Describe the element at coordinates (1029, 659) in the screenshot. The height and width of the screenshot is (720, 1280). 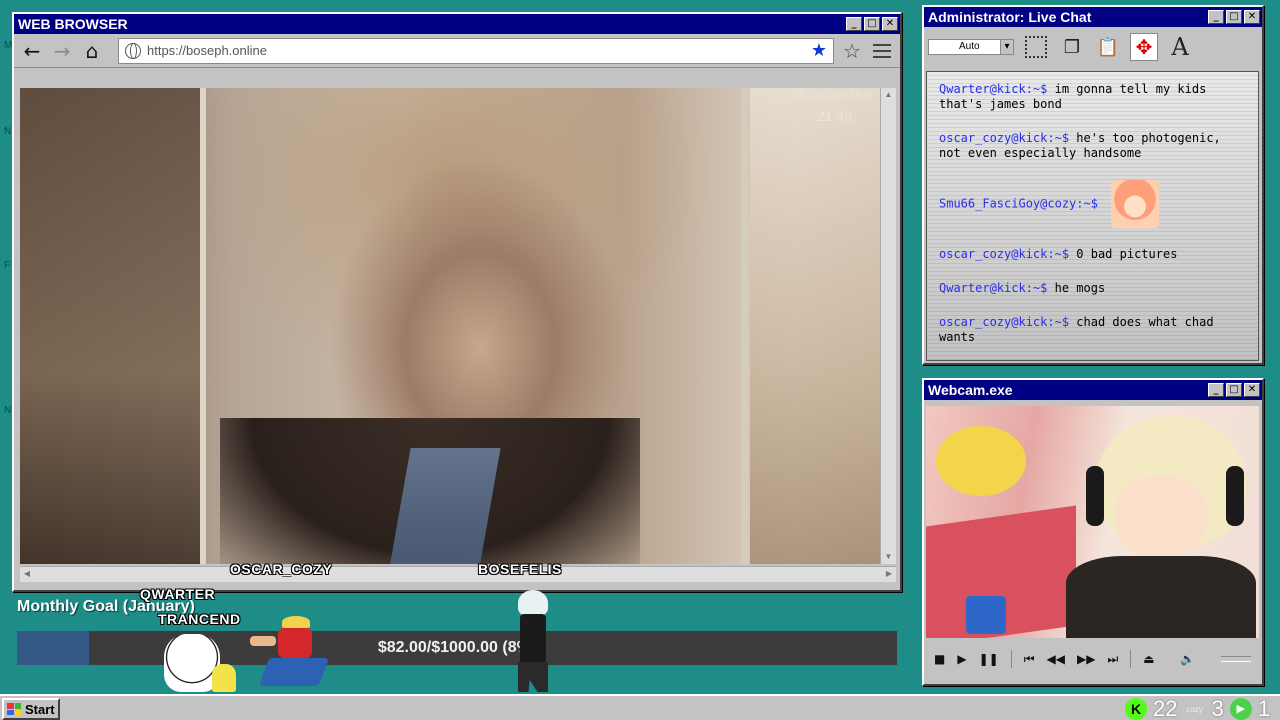
I see `skip-back-icon: ⏮` at that location.